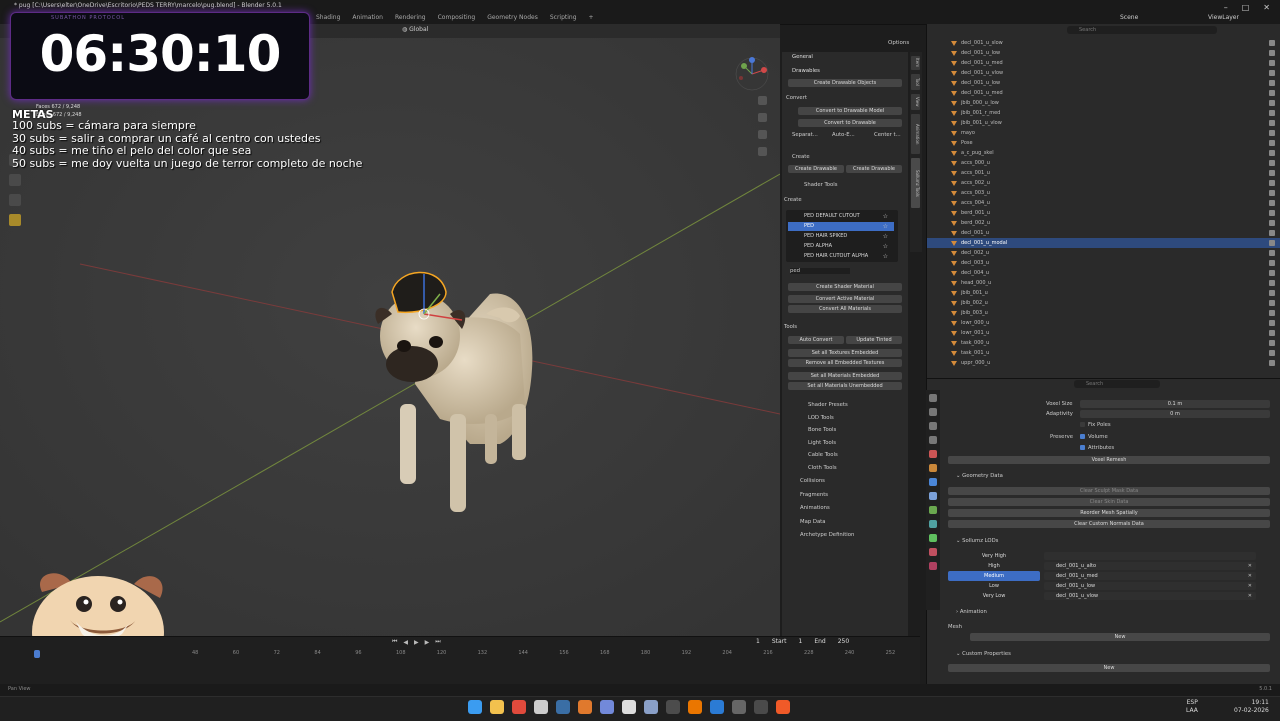 Image resolution: width=1280 pixels, height=721 pixels. I want to click on lod-level-label: Very High, so click(994, 556).